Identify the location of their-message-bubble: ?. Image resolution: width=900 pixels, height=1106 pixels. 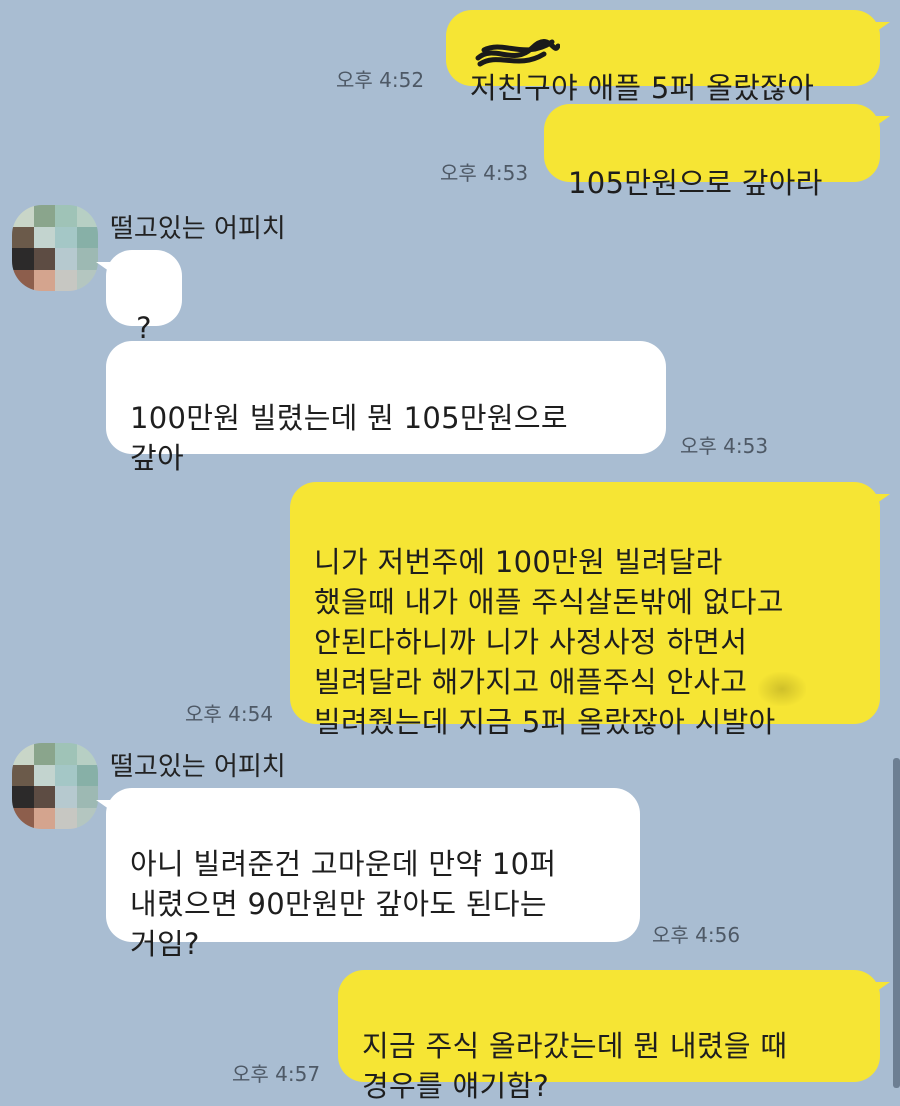
(139, 297).